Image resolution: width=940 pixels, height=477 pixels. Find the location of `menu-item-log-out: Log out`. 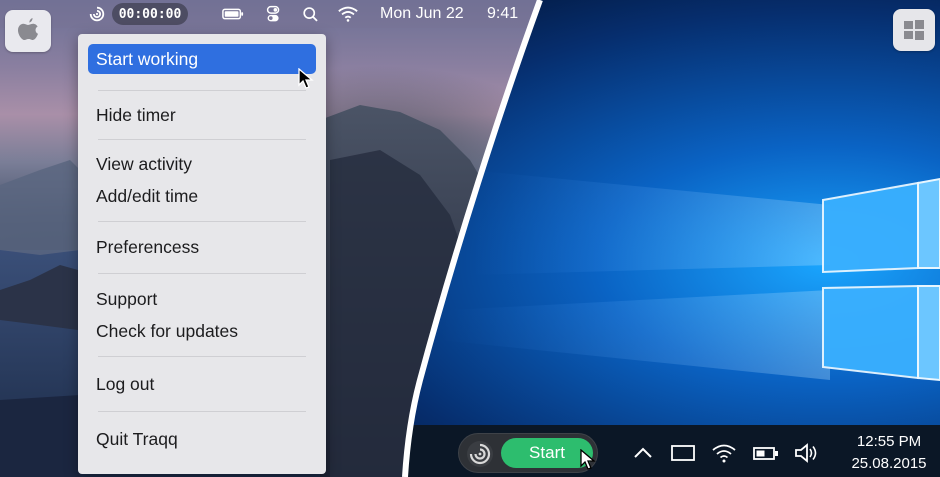

menu-item-log-out: Log out is located at coordinates (202, 384).